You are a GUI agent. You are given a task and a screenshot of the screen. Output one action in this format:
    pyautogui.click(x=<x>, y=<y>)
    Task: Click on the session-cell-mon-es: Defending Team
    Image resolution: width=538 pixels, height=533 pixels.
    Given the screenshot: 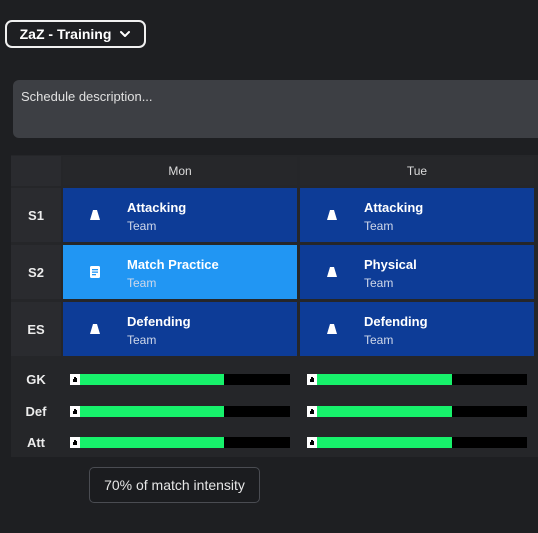 What is the action you would take?
    pyautogui.click(x=180, y=329)
    